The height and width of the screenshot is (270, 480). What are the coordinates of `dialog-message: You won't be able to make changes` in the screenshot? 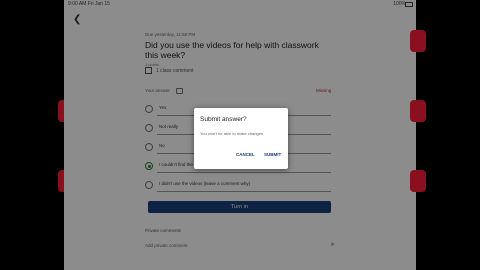 It's located at (231, 133).